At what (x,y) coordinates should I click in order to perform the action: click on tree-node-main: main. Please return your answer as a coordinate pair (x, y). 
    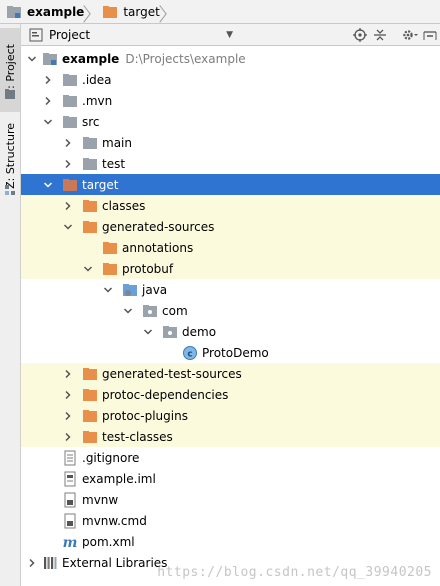
    Looking at the image, I should click on (230, 142).